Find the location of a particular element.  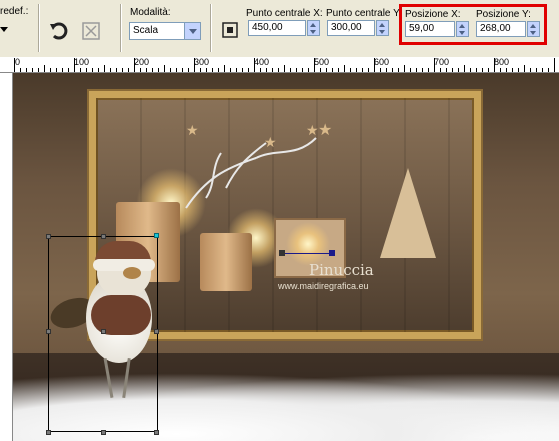

burlap-tree is located at coordinates (408, 213).